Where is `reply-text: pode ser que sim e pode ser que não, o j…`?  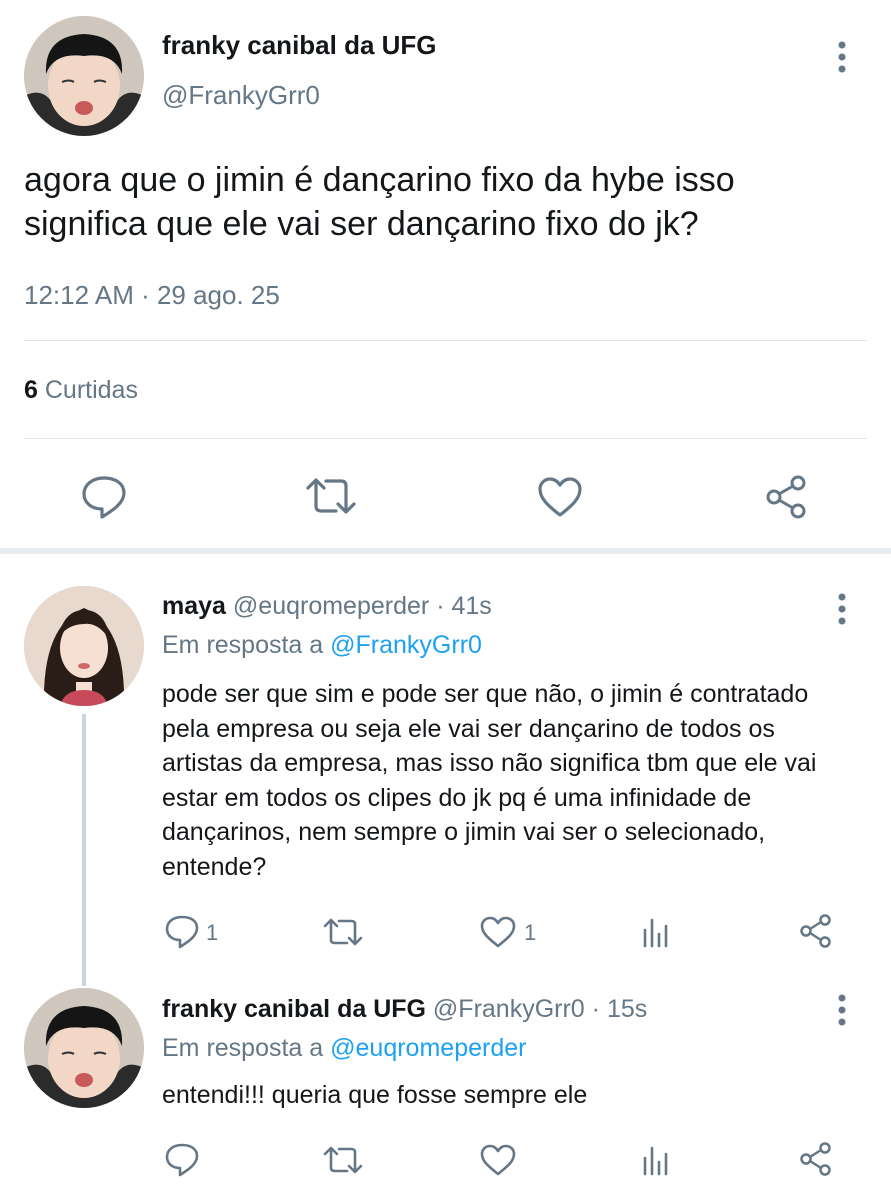 reply-text: pode ser que sim e pode ser que não, o j… is located at coordinates (489, 780).